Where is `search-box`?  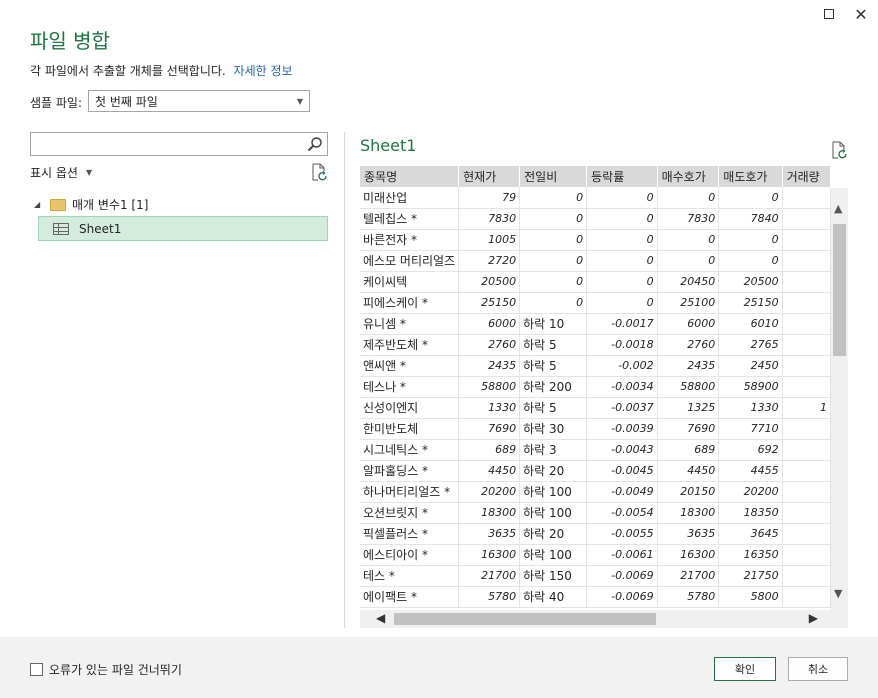
search-box is located at coordinates (179, 144).